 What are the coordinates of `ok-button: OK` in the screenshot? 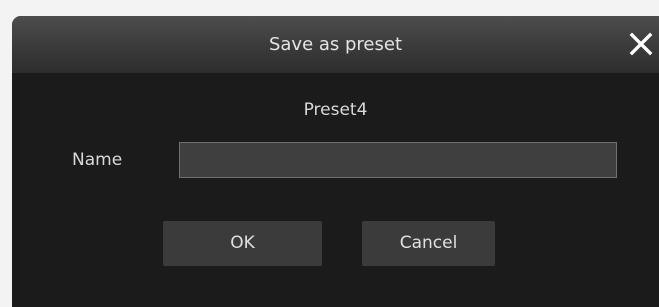 It's located at (242, 243).